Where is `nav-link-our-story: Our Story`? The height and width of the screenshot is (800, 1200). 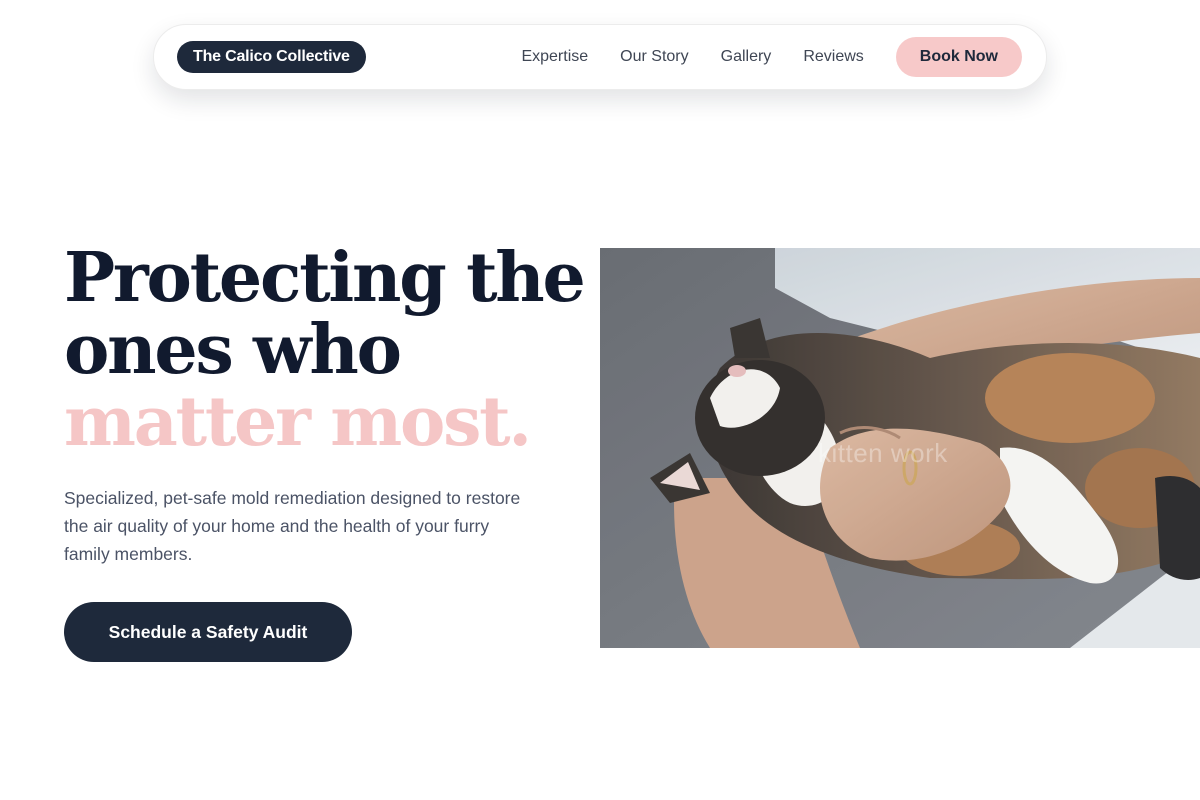
nav-link-our-story: Our Story is located at coordinates (654, 57).